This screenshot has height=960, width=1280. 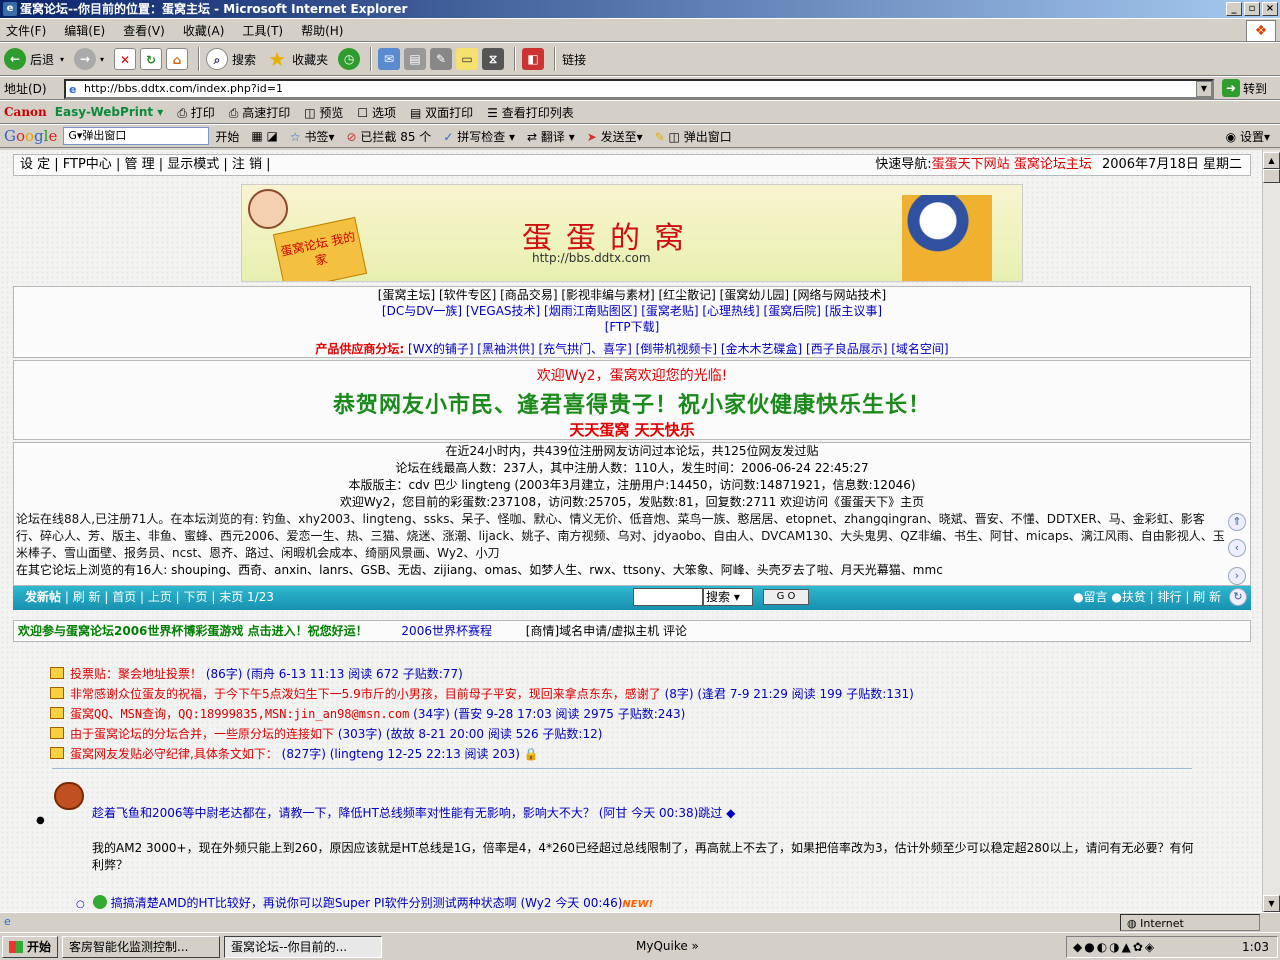 I want to click on home-icon: ⌂, so click(x=177, y=59).